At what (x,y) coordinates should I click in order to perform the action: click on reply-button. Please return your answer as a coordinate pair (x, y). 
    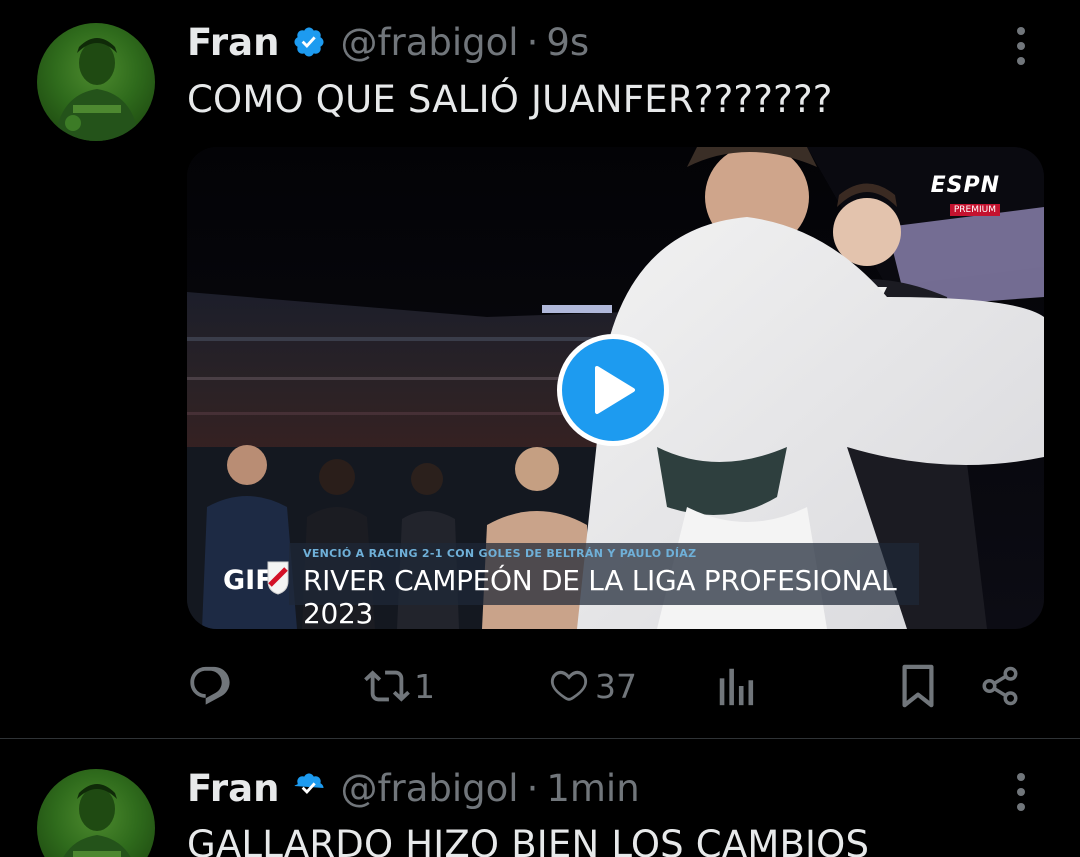
    Looking at the image, I should click on (210, 686).